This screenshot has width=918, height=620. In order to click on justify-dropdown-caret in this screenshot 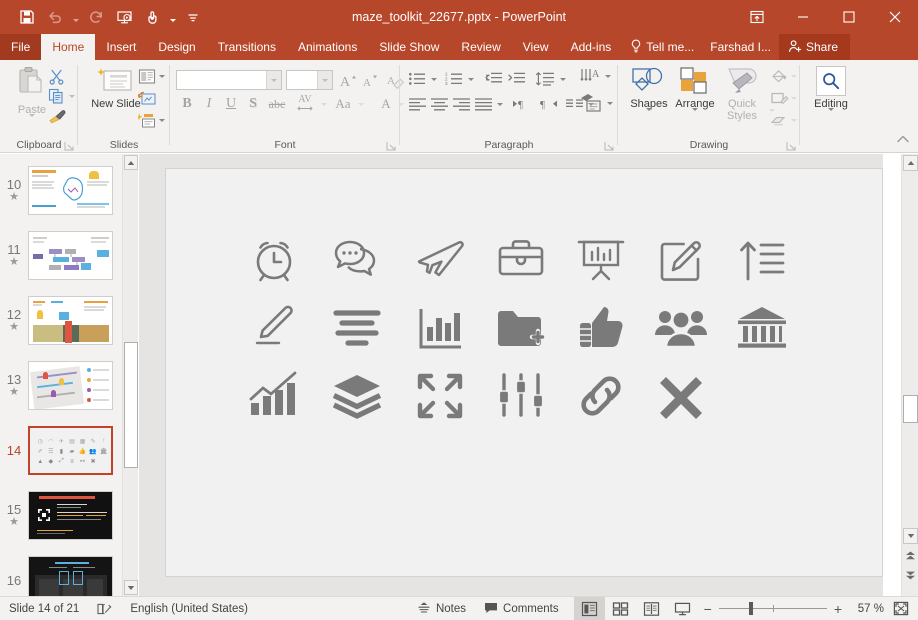, I will do `click(499, 104)`.